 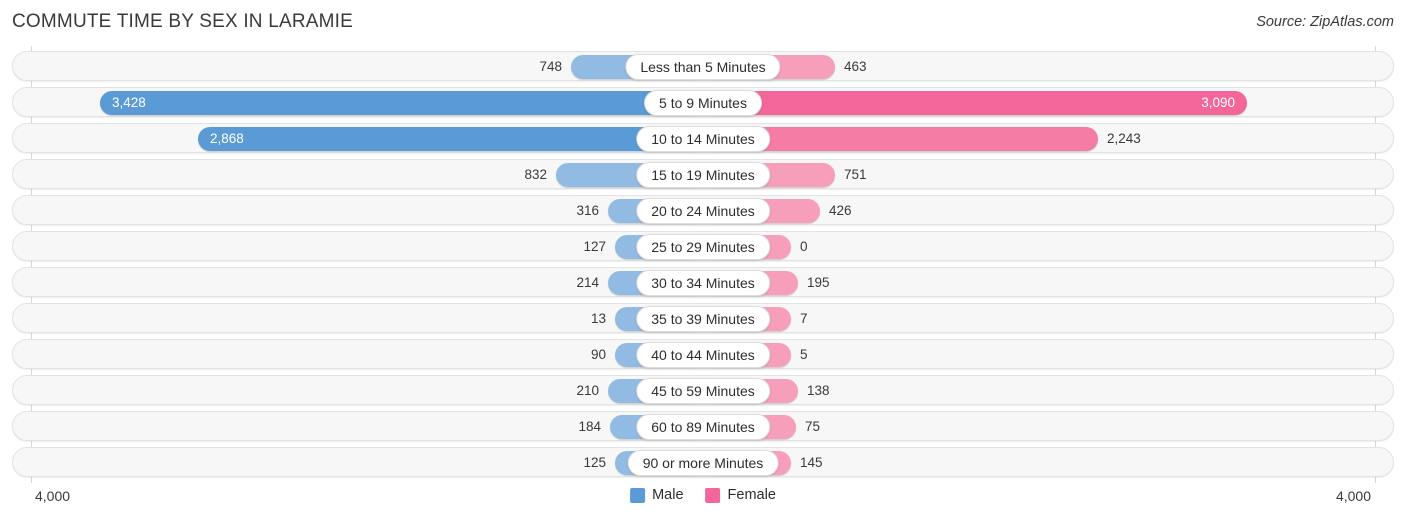 I want to click on bar-male: 2,868, so click(x=450, y=139).